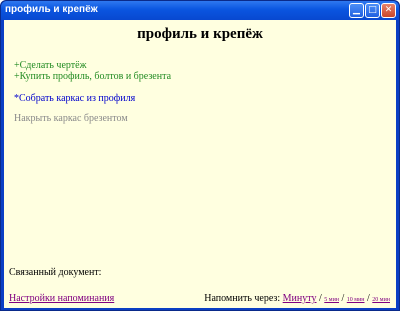 Image resolution: width=400 pixels, height=311 pixels. What do you see at coordinates (356, 300) in the screenshot?
I see `remind-10-min-link: 10 мин` at bounding box center [356, 300].